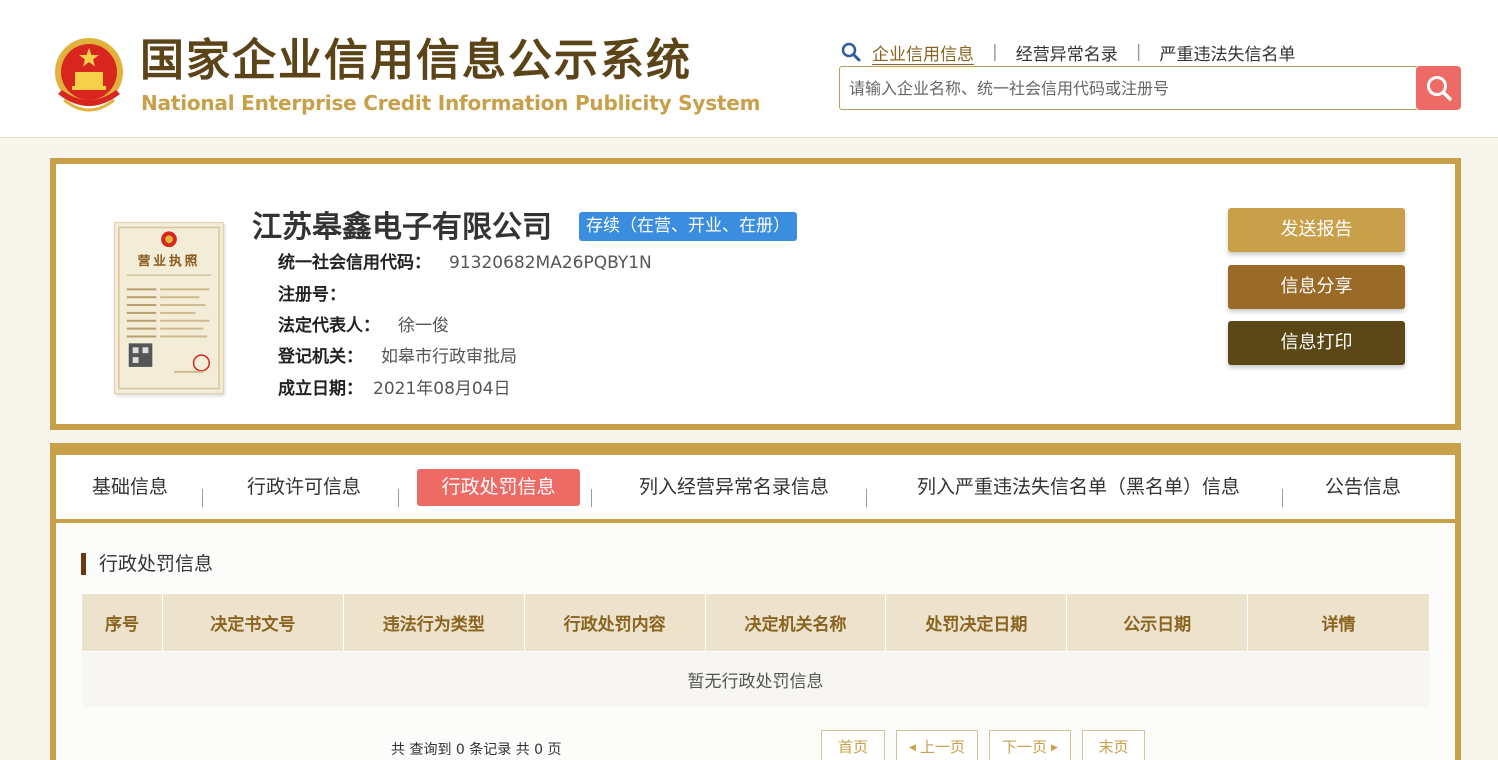  Describe the element at coordinates (1316, 230) in the screenshot. I see `send-report-button: 发送报告` at that location.